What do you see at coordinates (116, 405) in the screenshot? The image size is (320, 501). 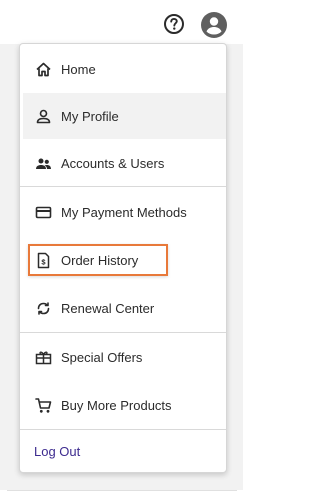 I see `menu-item-label: Buy More Products` at bounding box center [116, 405].